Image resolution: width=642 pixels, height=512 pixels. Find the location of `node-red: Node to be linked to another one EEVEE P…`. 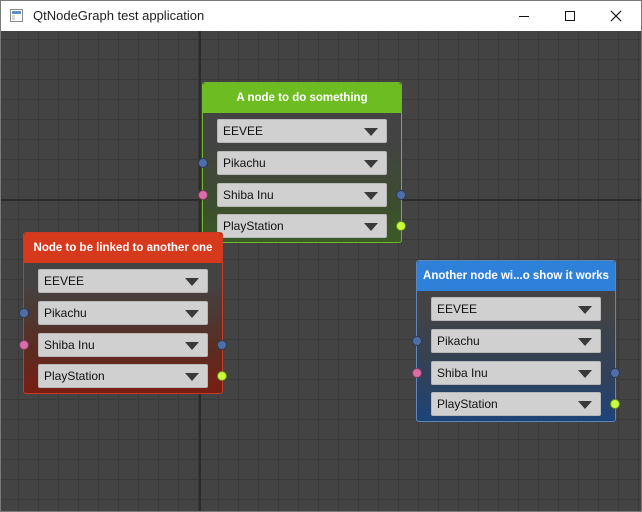

node-red: Node to be linked to another one EEVEE P… is located at coordinates (123, 313).